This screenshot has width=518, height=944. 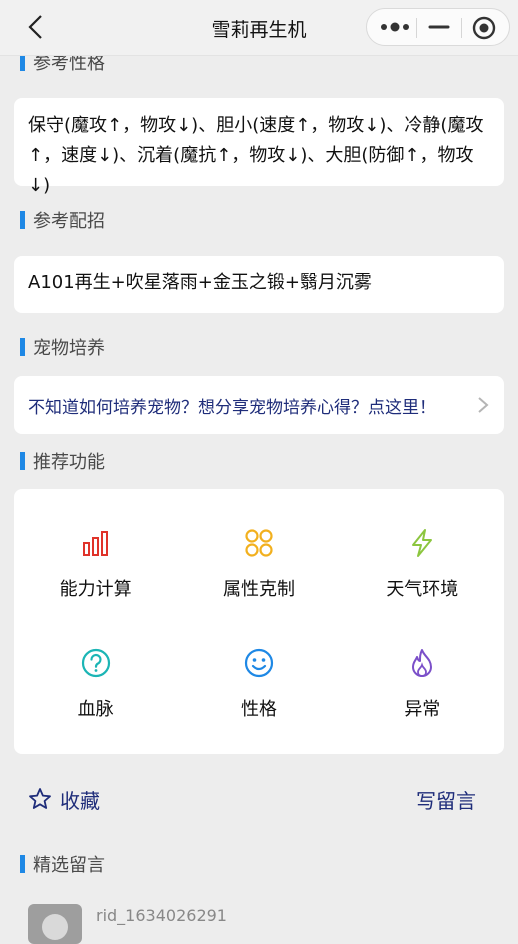 I want to click on feature-ability-calc: 能力计算, so click(x=95, y=587).